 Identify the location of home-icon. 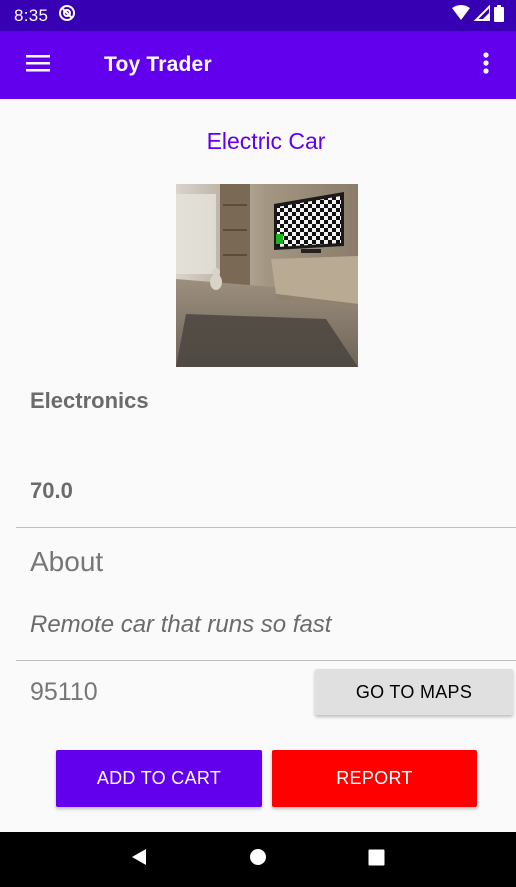
(258, 859).